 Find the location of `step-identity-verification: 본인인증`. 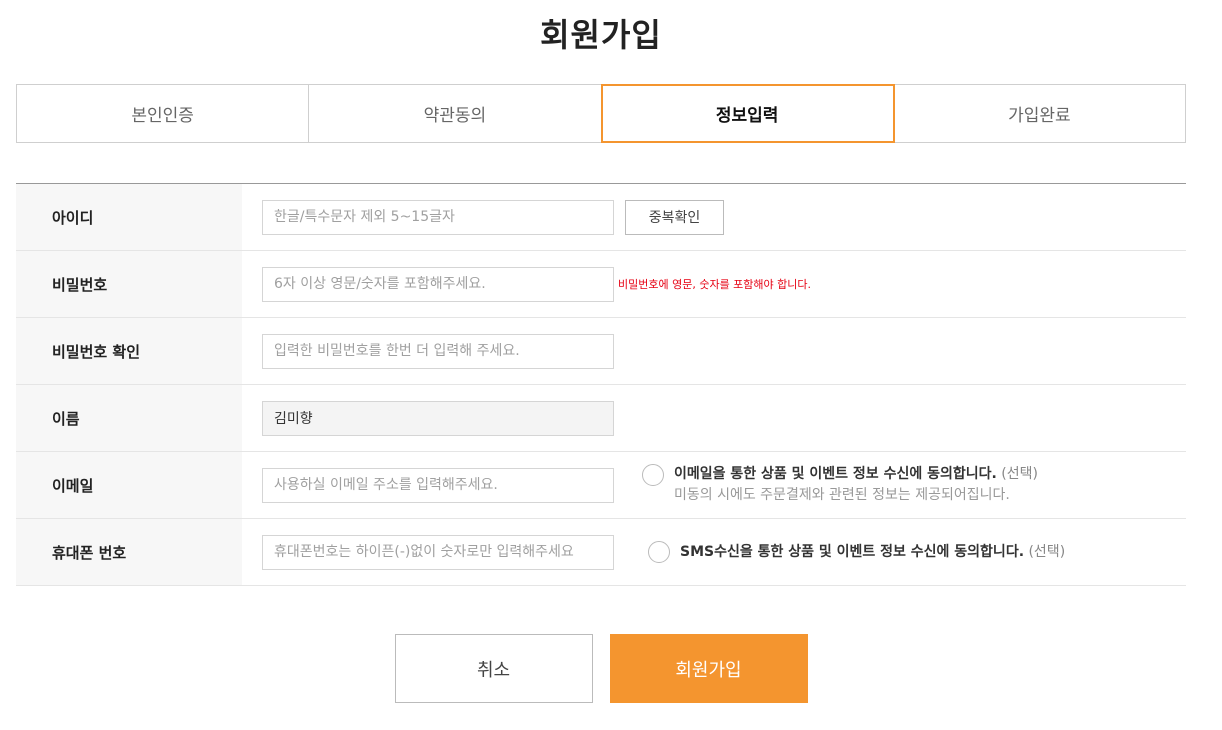

step-identity-verification: 본인인증 is located at coordinates (163, 113).